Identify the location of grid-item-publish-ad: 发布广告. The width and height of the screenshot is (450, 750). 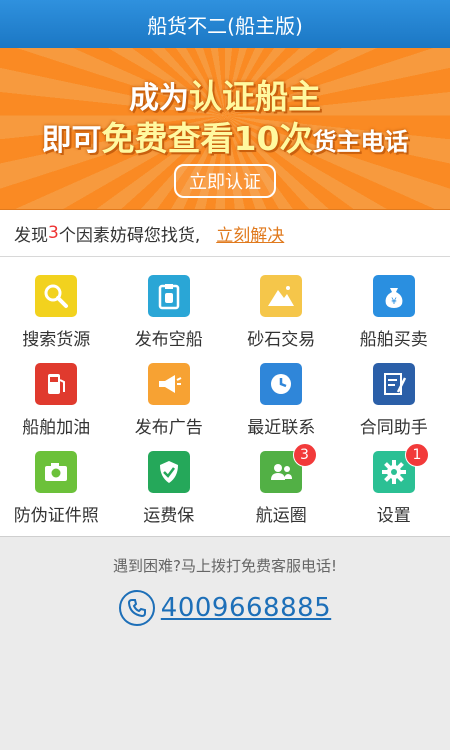
(169, 399).